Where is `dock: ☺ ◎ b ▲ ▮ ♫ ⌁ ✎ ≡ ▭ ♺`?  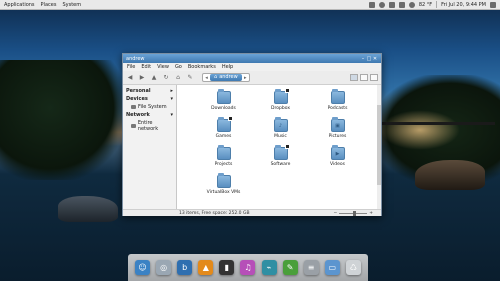
dock: ☺ ◎ b ▲ ▮ ♫ ⌁ ✎ ≡ ▭ ♺ is located at coordinates (248, 267).